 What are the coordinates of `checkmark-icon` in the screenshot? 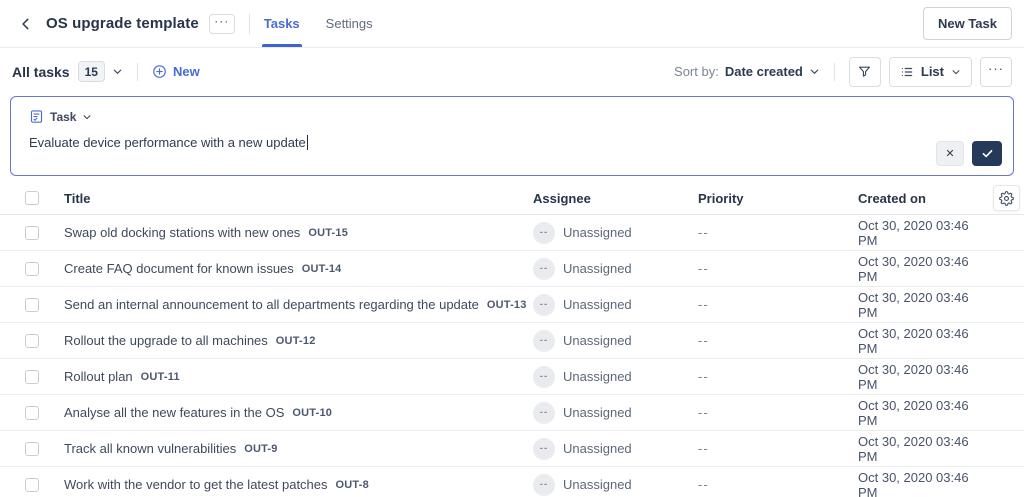 It's located at (987, 153).